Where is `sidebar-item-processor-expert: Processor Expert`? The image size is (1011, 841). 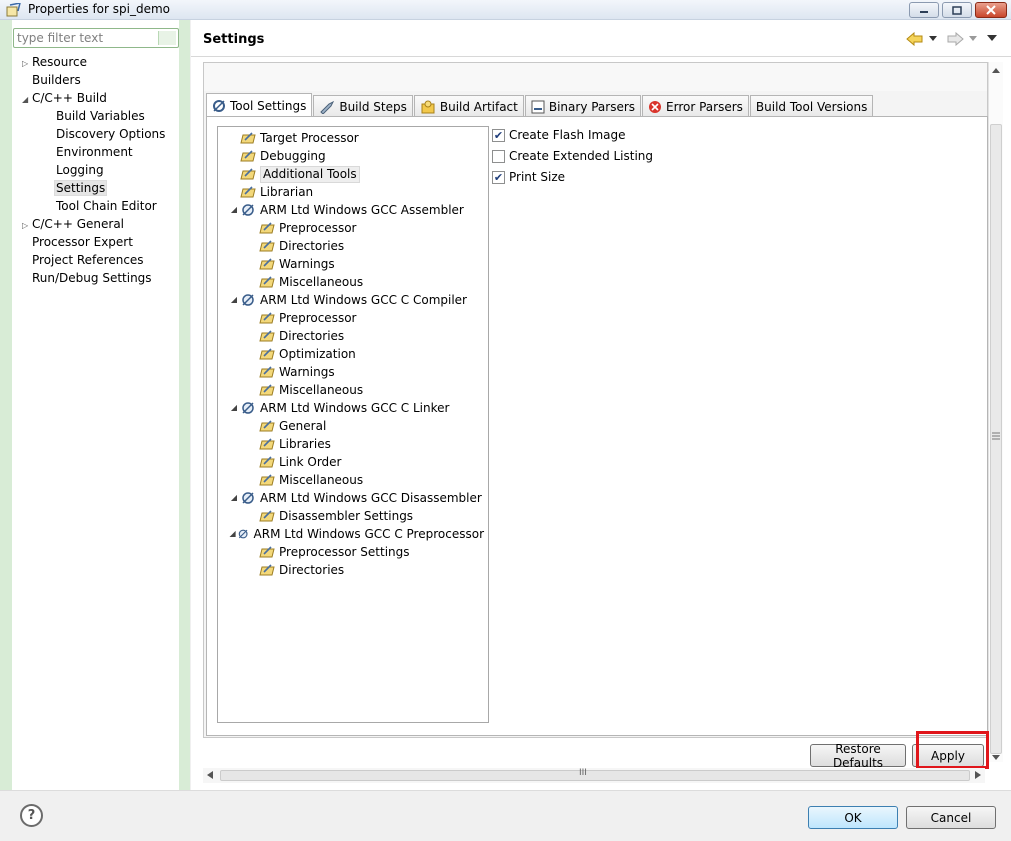
sidebar-item-processor-expert: Processor Expert is located at coordinates (100, 242).